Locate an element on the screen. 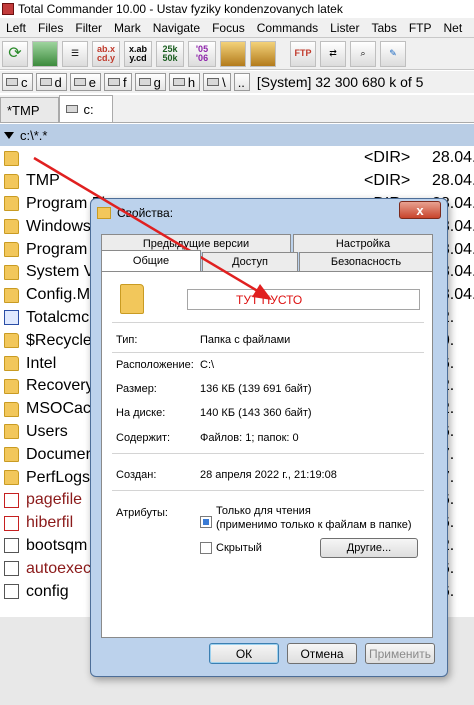 The image size is (474, 705). drive-f-button: f is located at coordinates (117, 82).